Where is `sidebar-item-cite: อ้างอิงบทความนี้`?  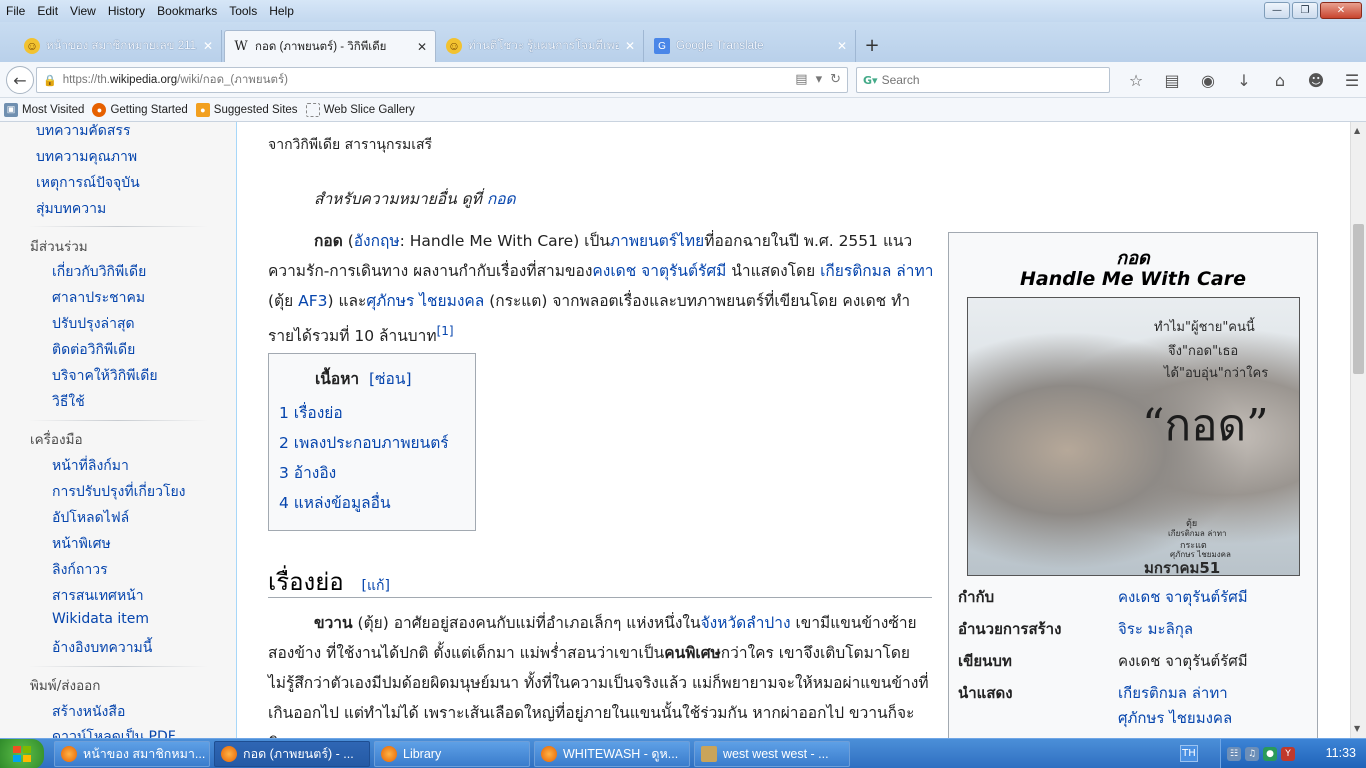 sidebar-item-cite: อ้างอิงบทความนี้ is located at coordinates (102, 648).